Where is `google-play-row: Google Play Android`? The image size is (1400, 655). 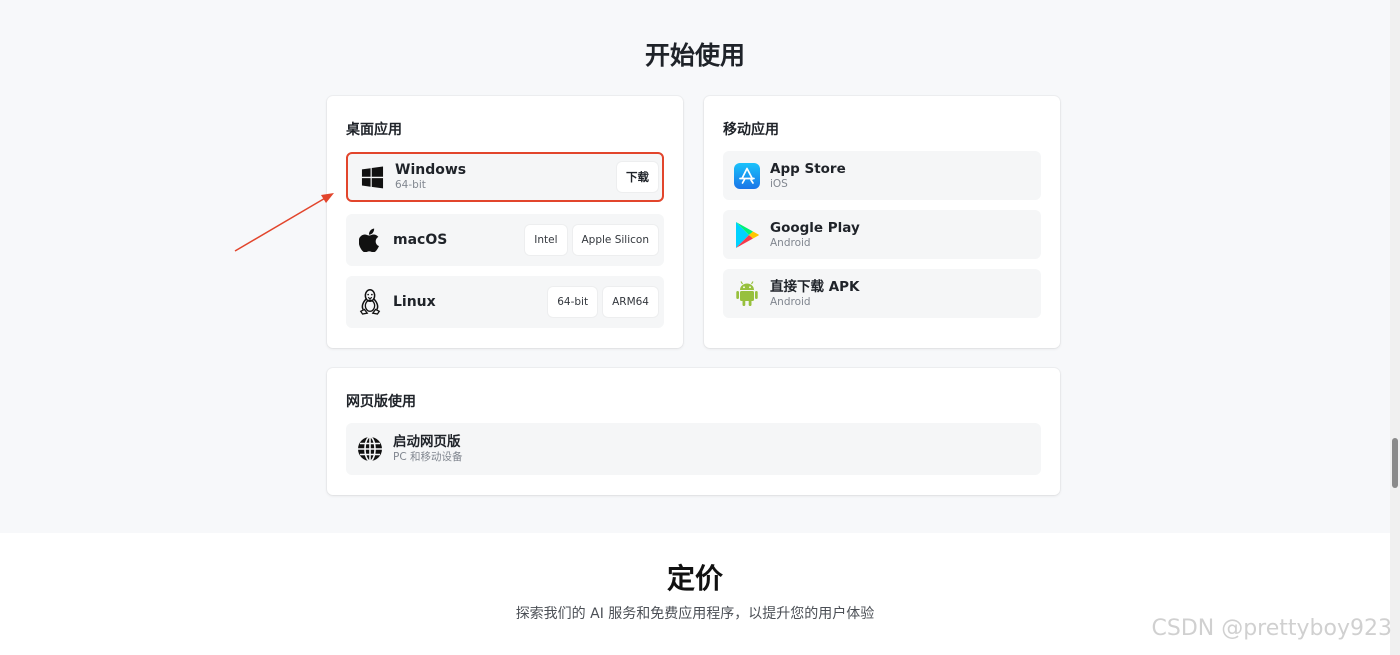
google-play-row: Google Play Android is located at coordinates (882, 234).